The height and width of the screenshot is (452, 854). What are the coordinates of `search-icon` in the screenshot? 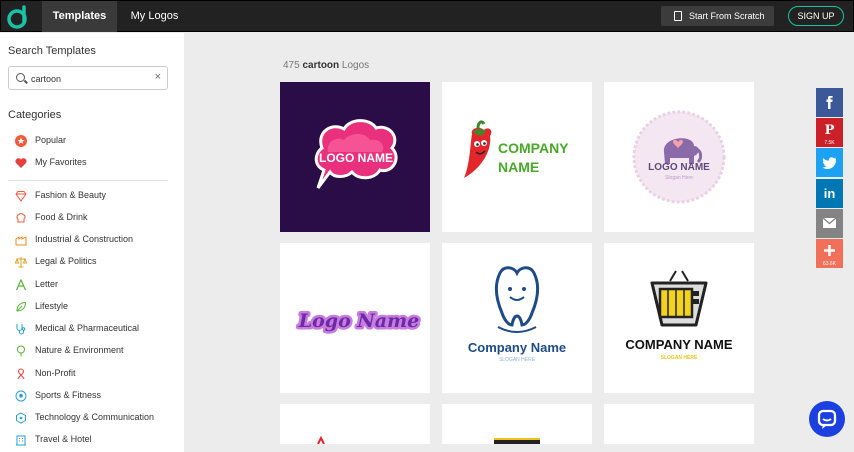 It's located at (20, 77).